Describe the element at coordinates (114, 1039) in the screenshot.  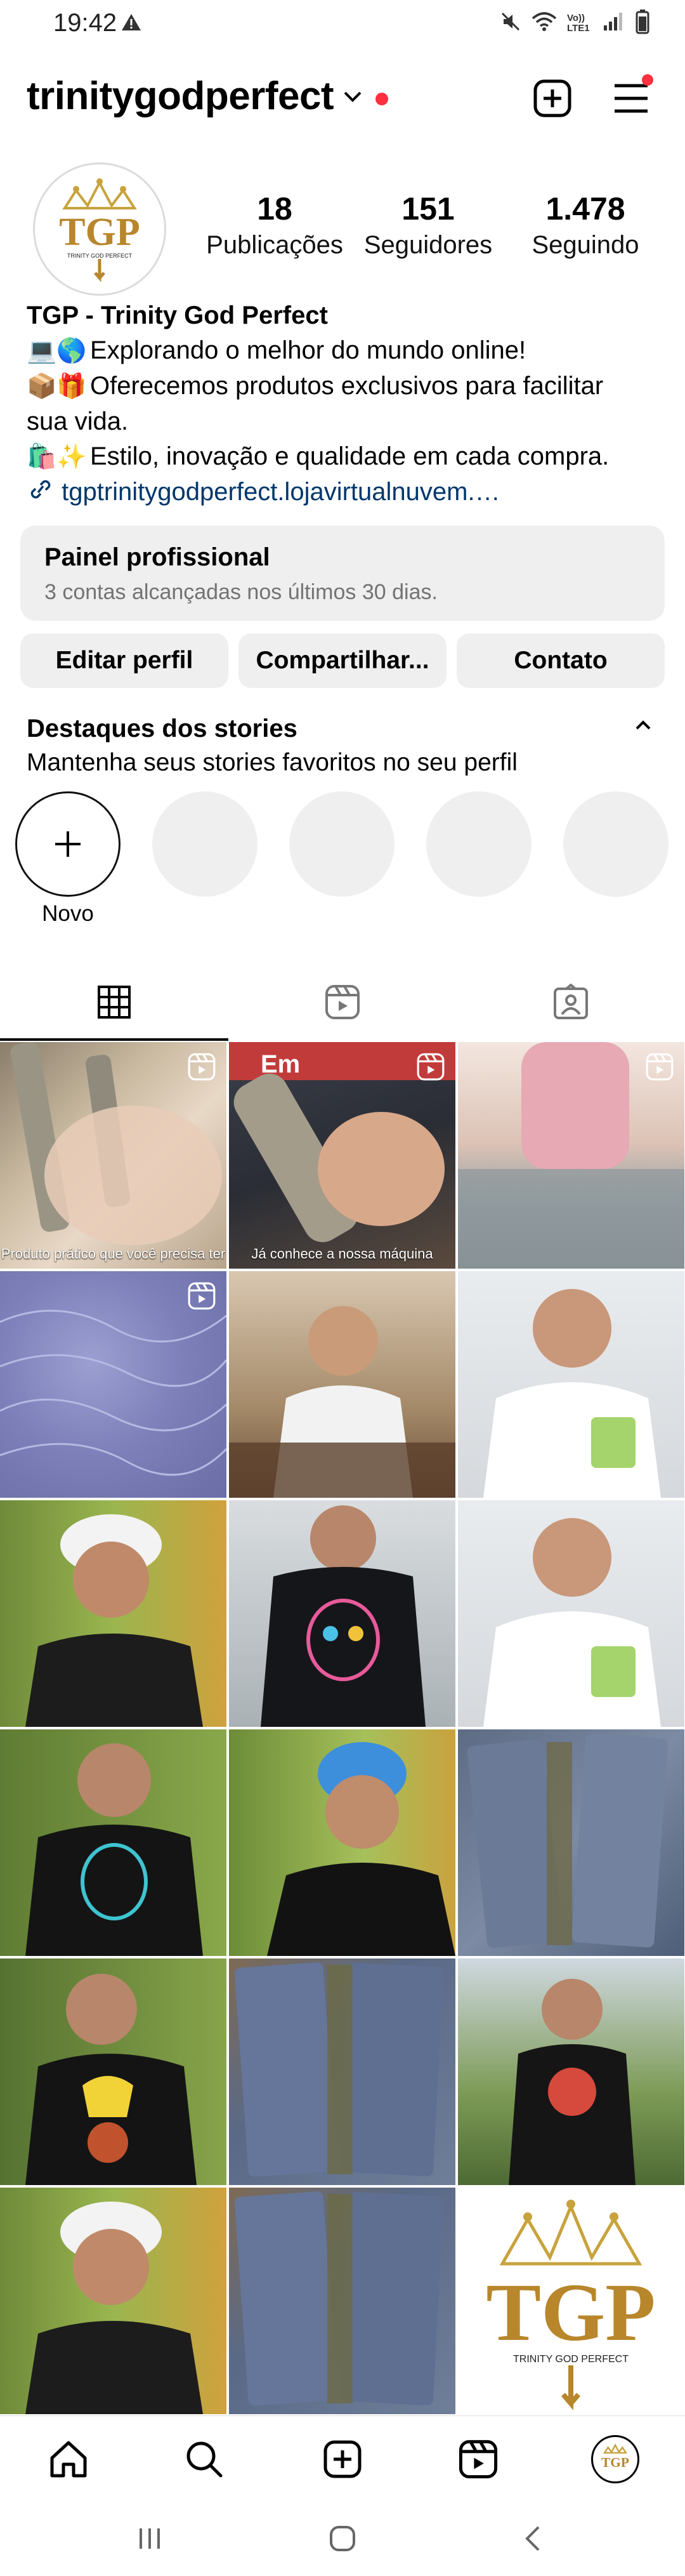
I see `active-tab-indicator` at that location.